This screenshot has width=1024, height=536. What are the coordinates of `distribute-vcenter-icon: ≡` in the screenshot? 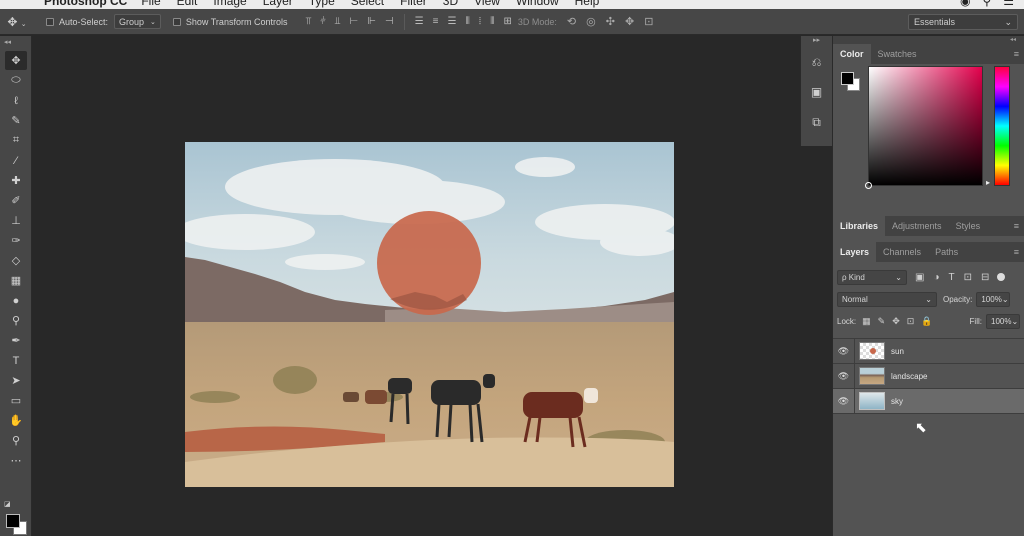 It's located at (436, 21).